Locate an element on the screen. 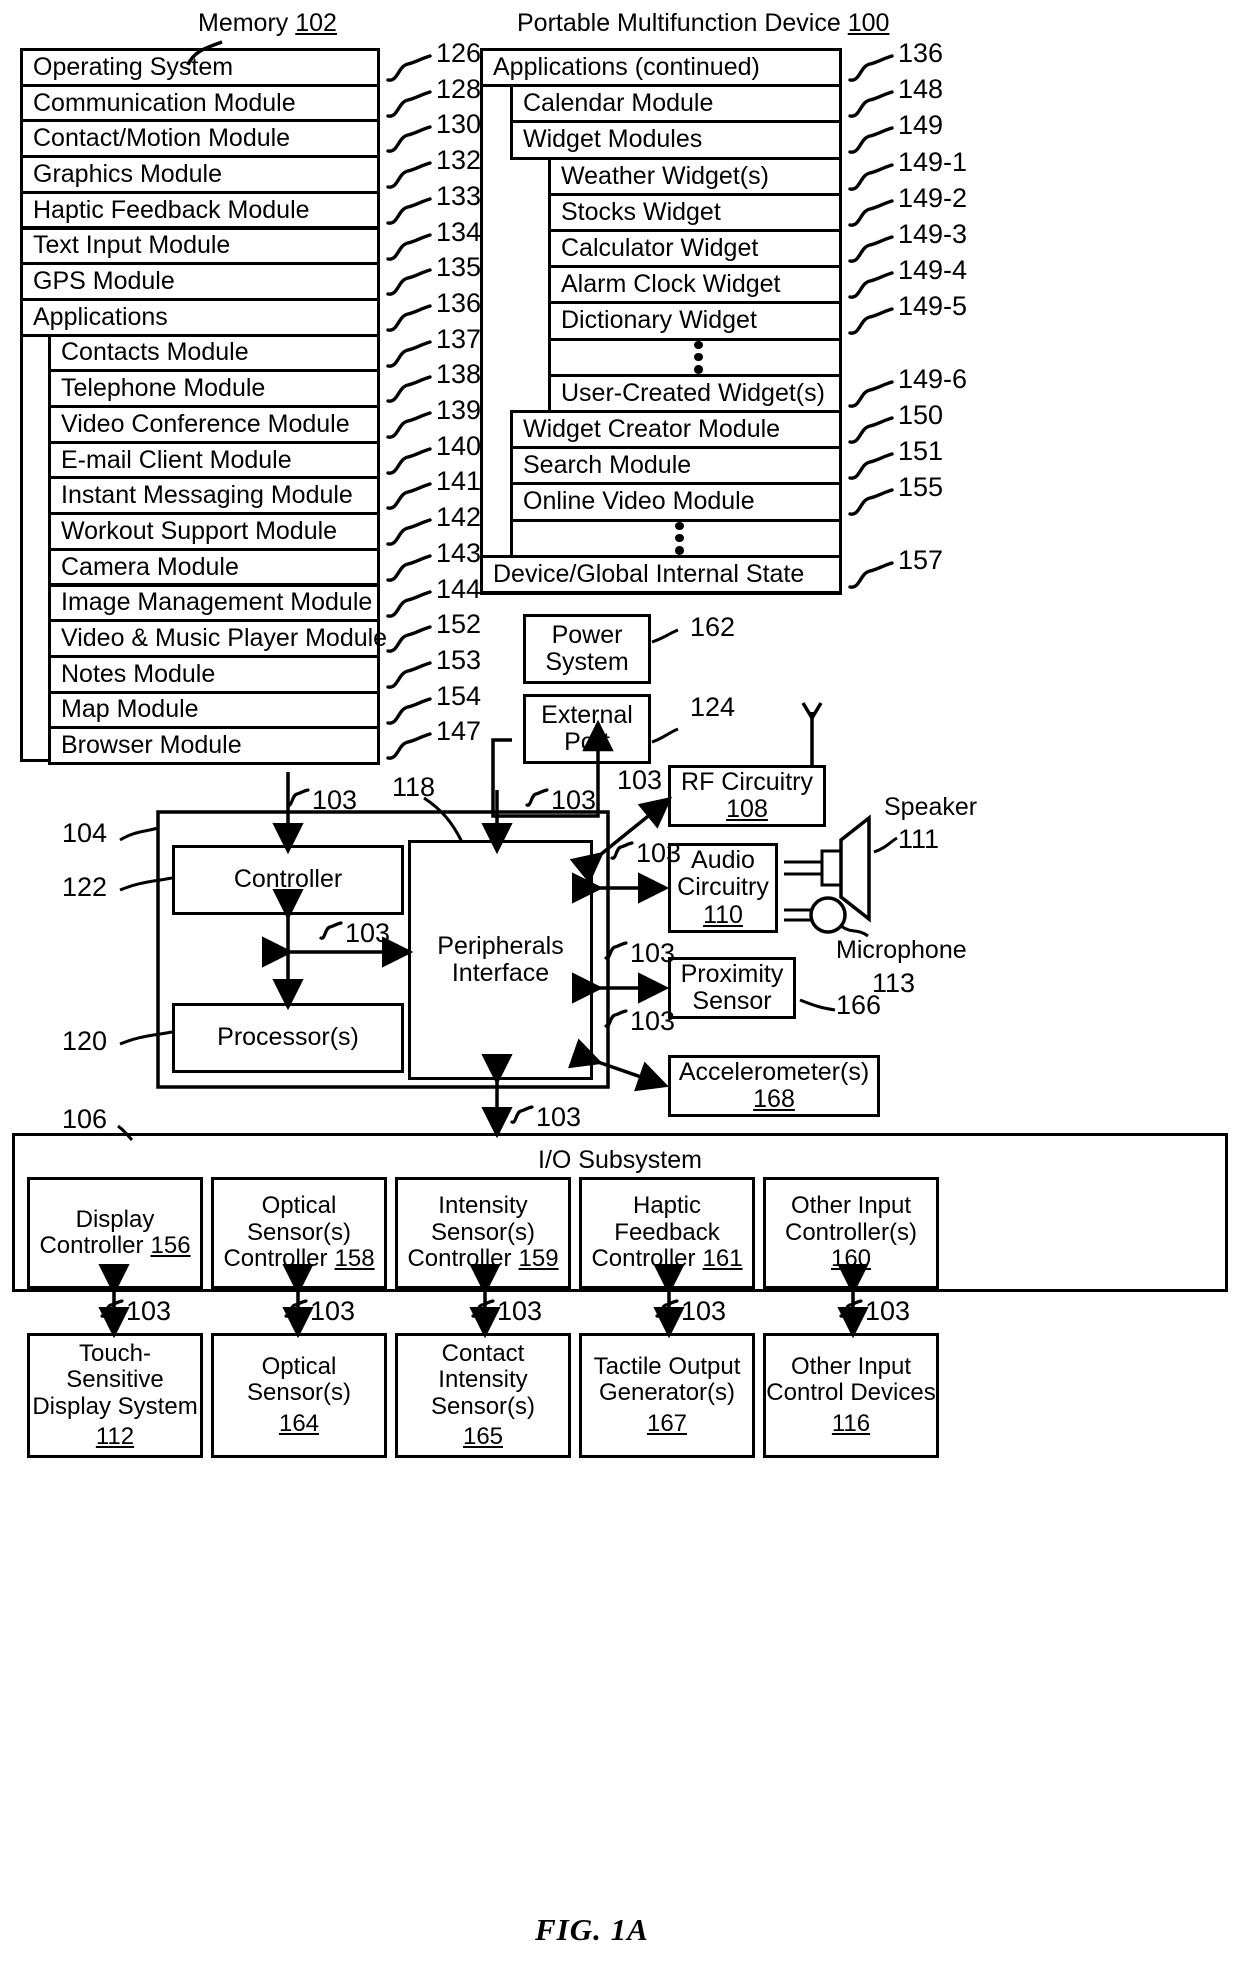  device-box-label: Sensor(s) is located at coordinates (483, 1406).